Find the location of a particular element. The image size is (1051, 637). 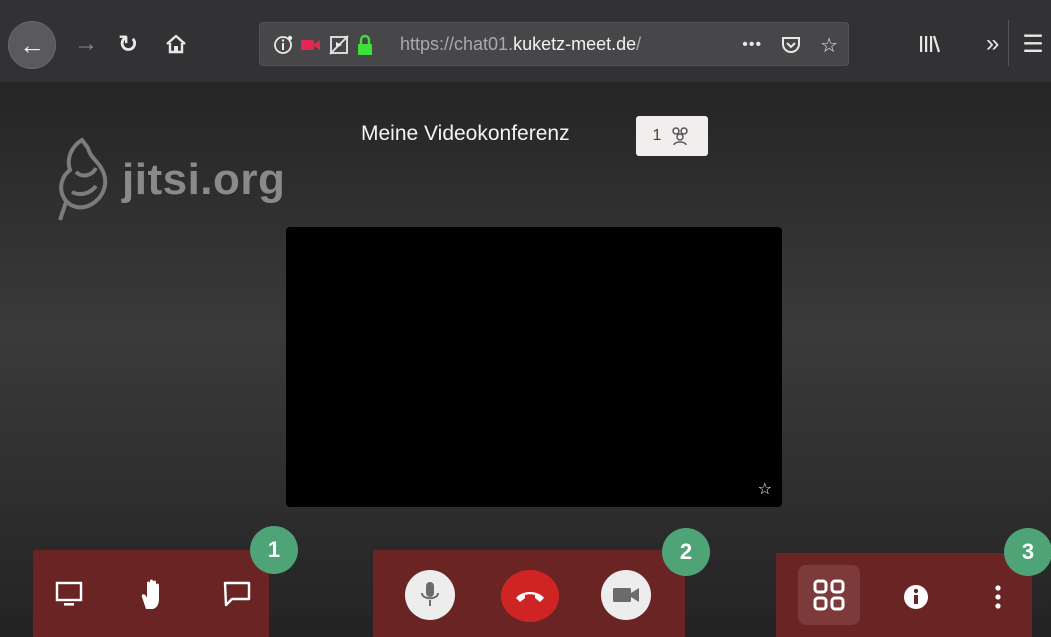

marker-3: 3 is located at coordinates (1027, 552).